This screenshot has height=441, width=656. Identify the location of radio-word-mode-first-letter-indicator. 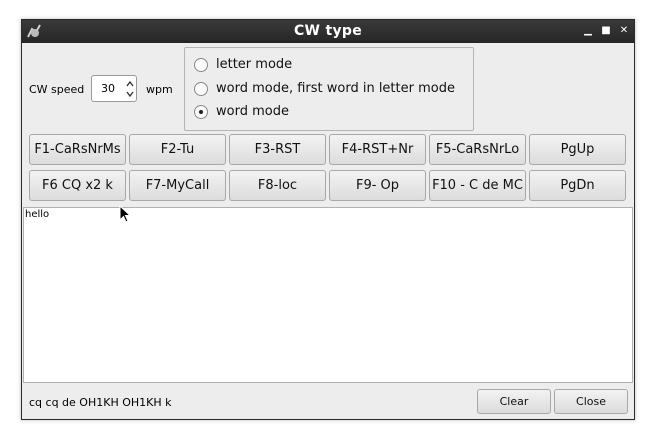
(201, 89).